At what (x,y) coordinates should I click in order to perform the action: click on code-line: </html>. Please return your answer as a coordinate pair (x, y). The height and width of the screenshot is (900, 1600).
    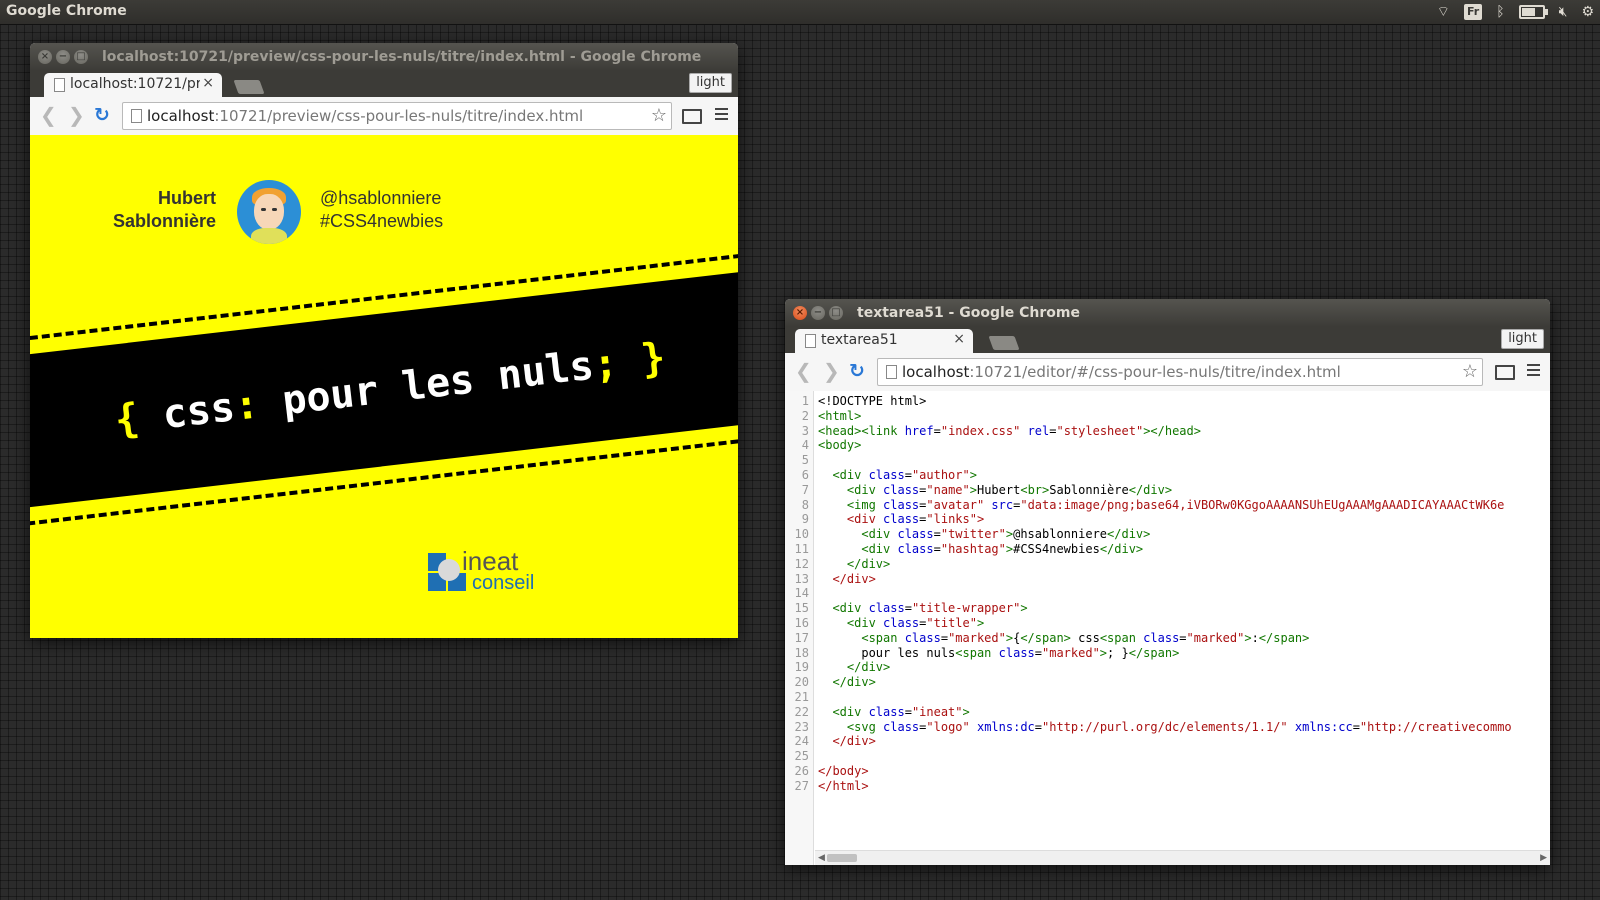
    Looking at the image, I should click on (843, 786).